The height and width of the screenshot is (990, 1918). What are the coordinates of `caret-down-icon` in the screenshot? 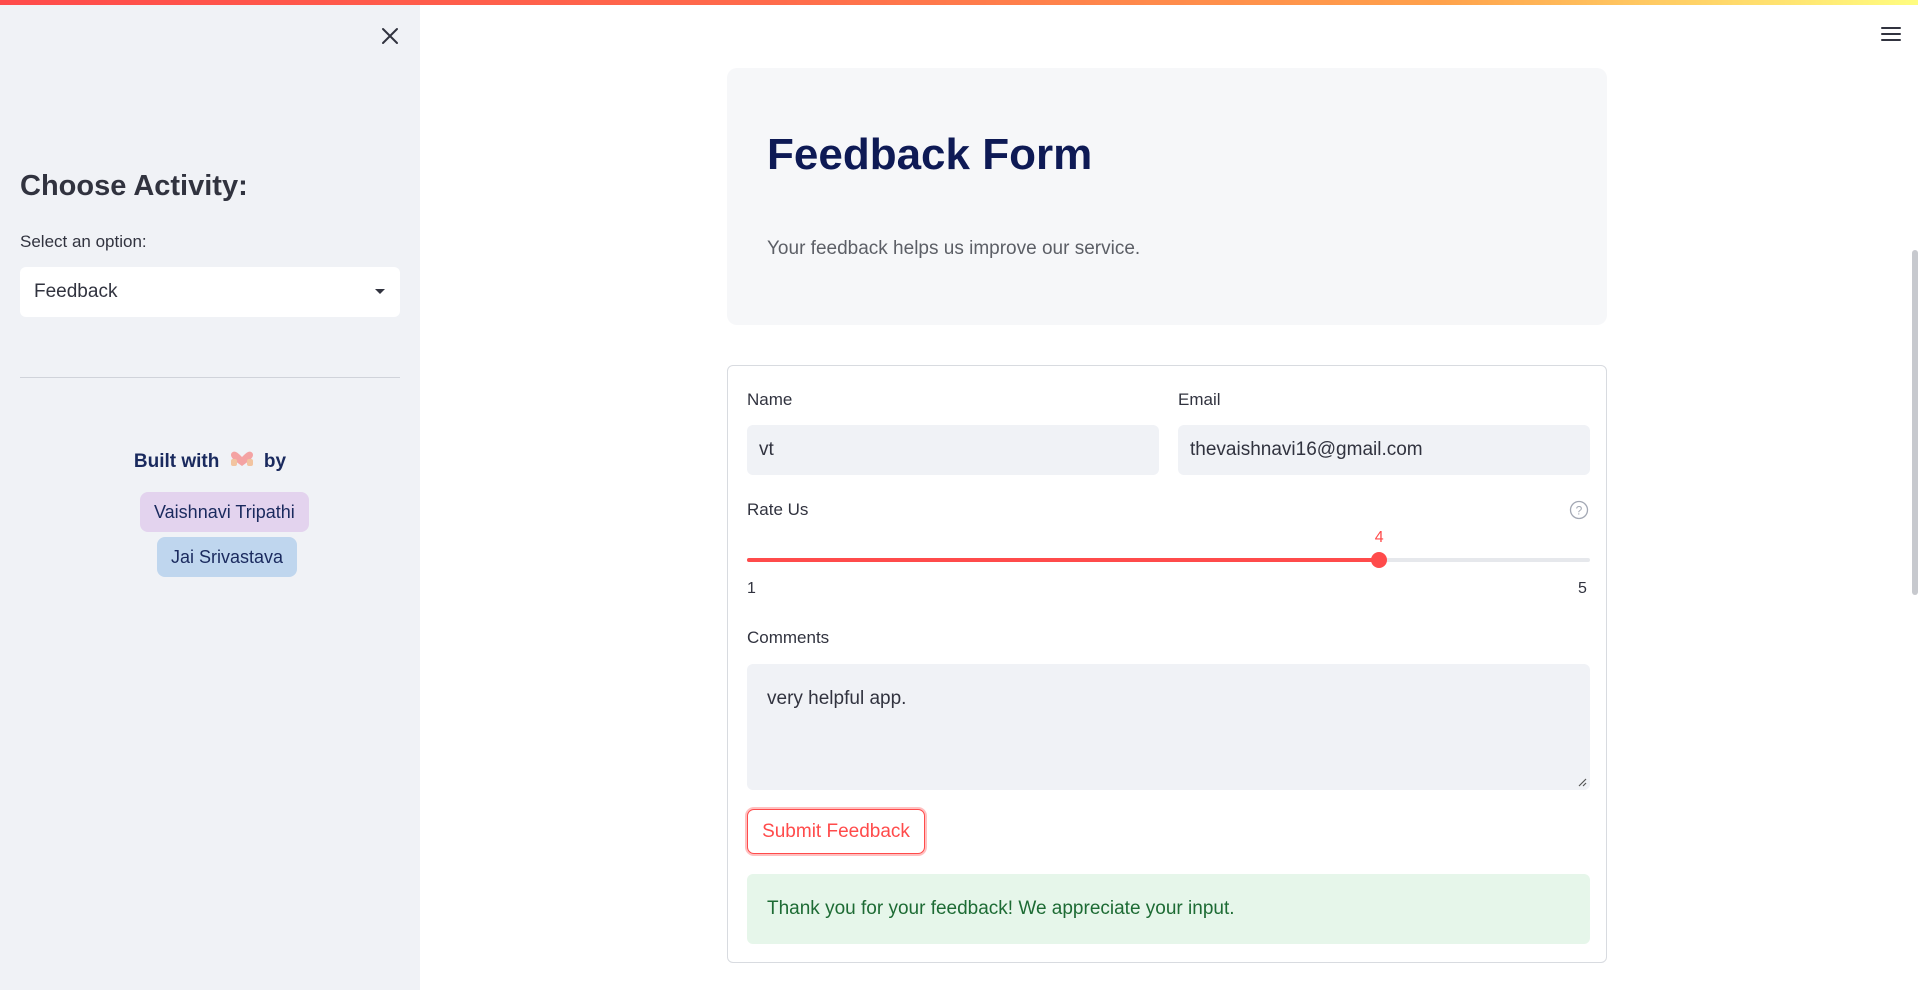 It's located at (380, 291).